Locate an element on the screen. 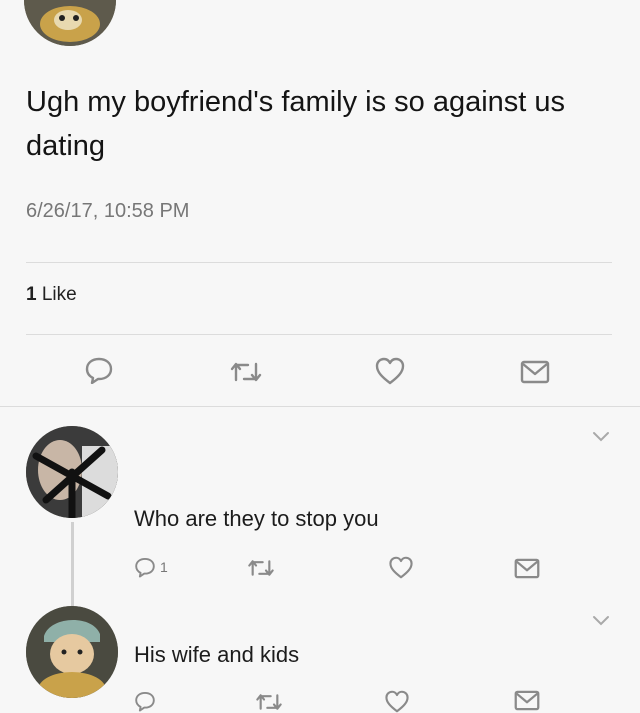 The image size is (640, 713). reply-2-message-button is located at coordinates (527, 700).